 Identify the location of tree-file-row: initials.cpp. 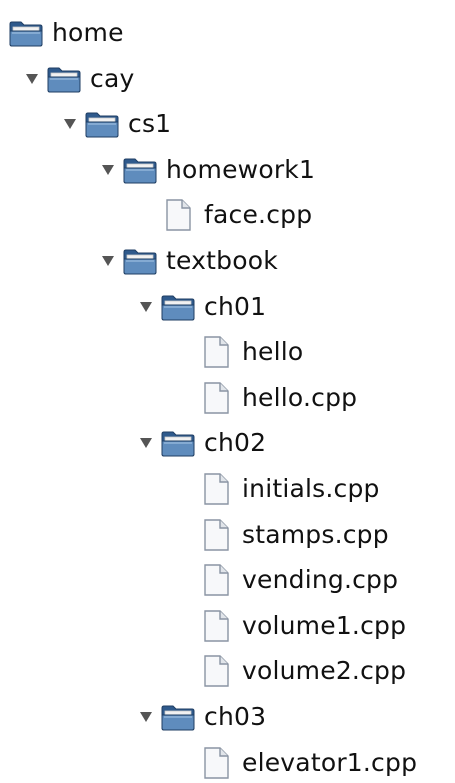
(289, 489).